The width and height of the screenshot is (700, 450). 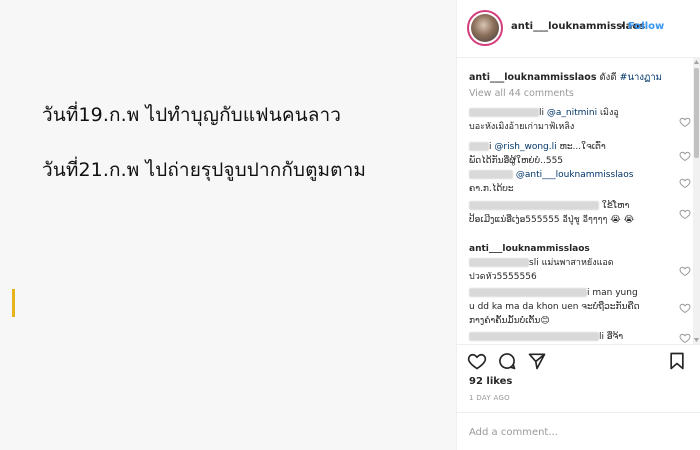 What do you see at coordinates (522, 127) in the screenshot?
I see `comment-text: บอะหังเมิงอ้ายเก่ามาฟ้เหลิง` at bounding box center [522, 127].